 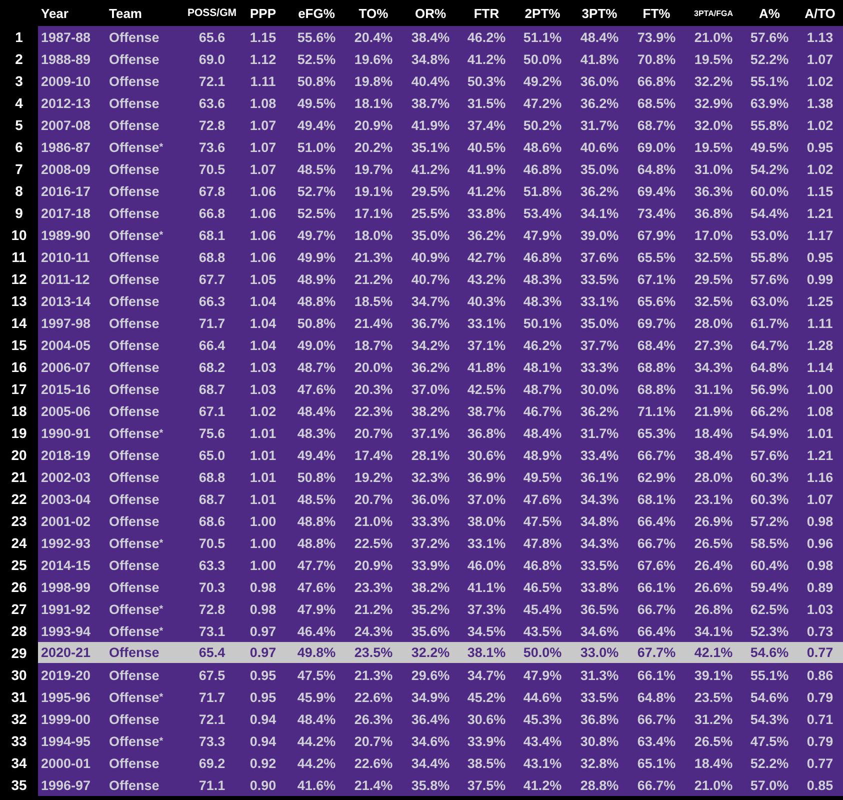 I want to click on table-cell: 32.0%, so click(x=713, y=125).